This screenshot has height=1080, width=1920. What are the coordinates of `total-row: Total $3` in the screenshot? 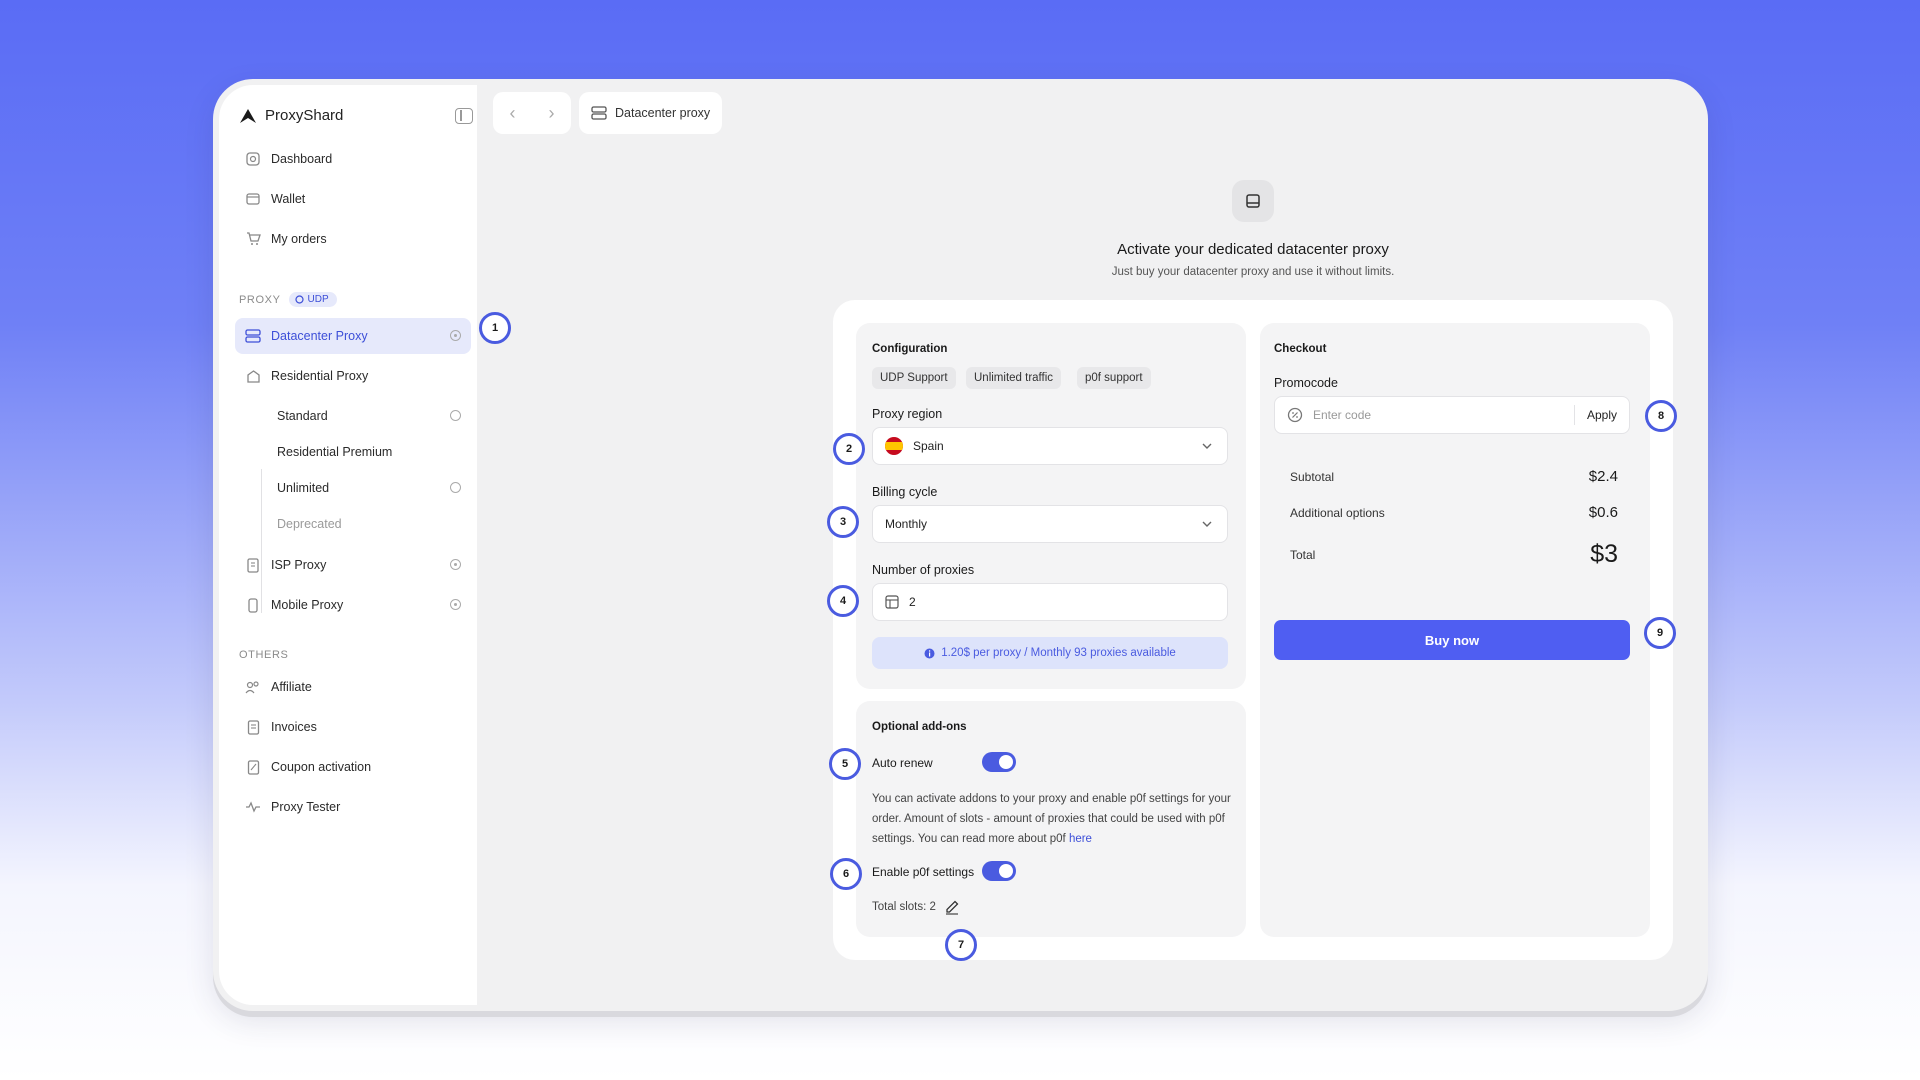 It's located at (1454, 554).